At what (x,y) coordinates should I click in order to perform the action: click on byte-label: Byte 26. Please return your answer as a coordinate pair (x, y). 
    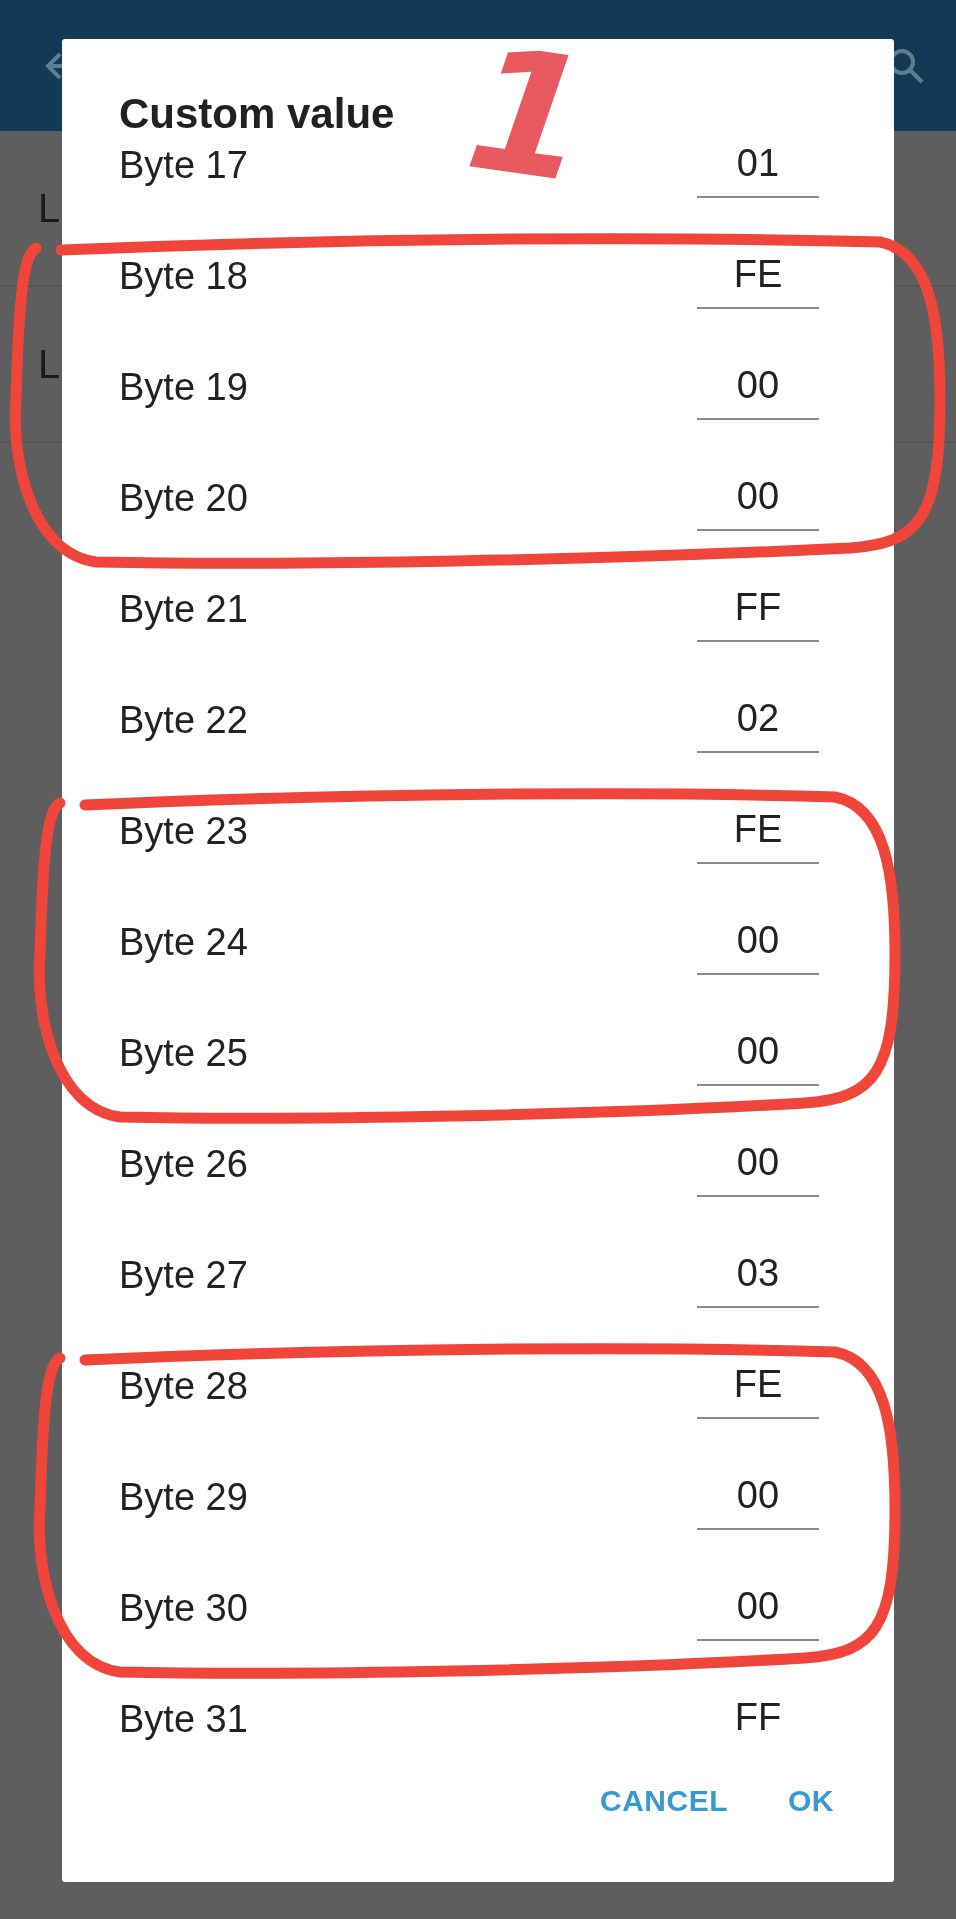
    Looking at the image, I should click on (183, 1163).